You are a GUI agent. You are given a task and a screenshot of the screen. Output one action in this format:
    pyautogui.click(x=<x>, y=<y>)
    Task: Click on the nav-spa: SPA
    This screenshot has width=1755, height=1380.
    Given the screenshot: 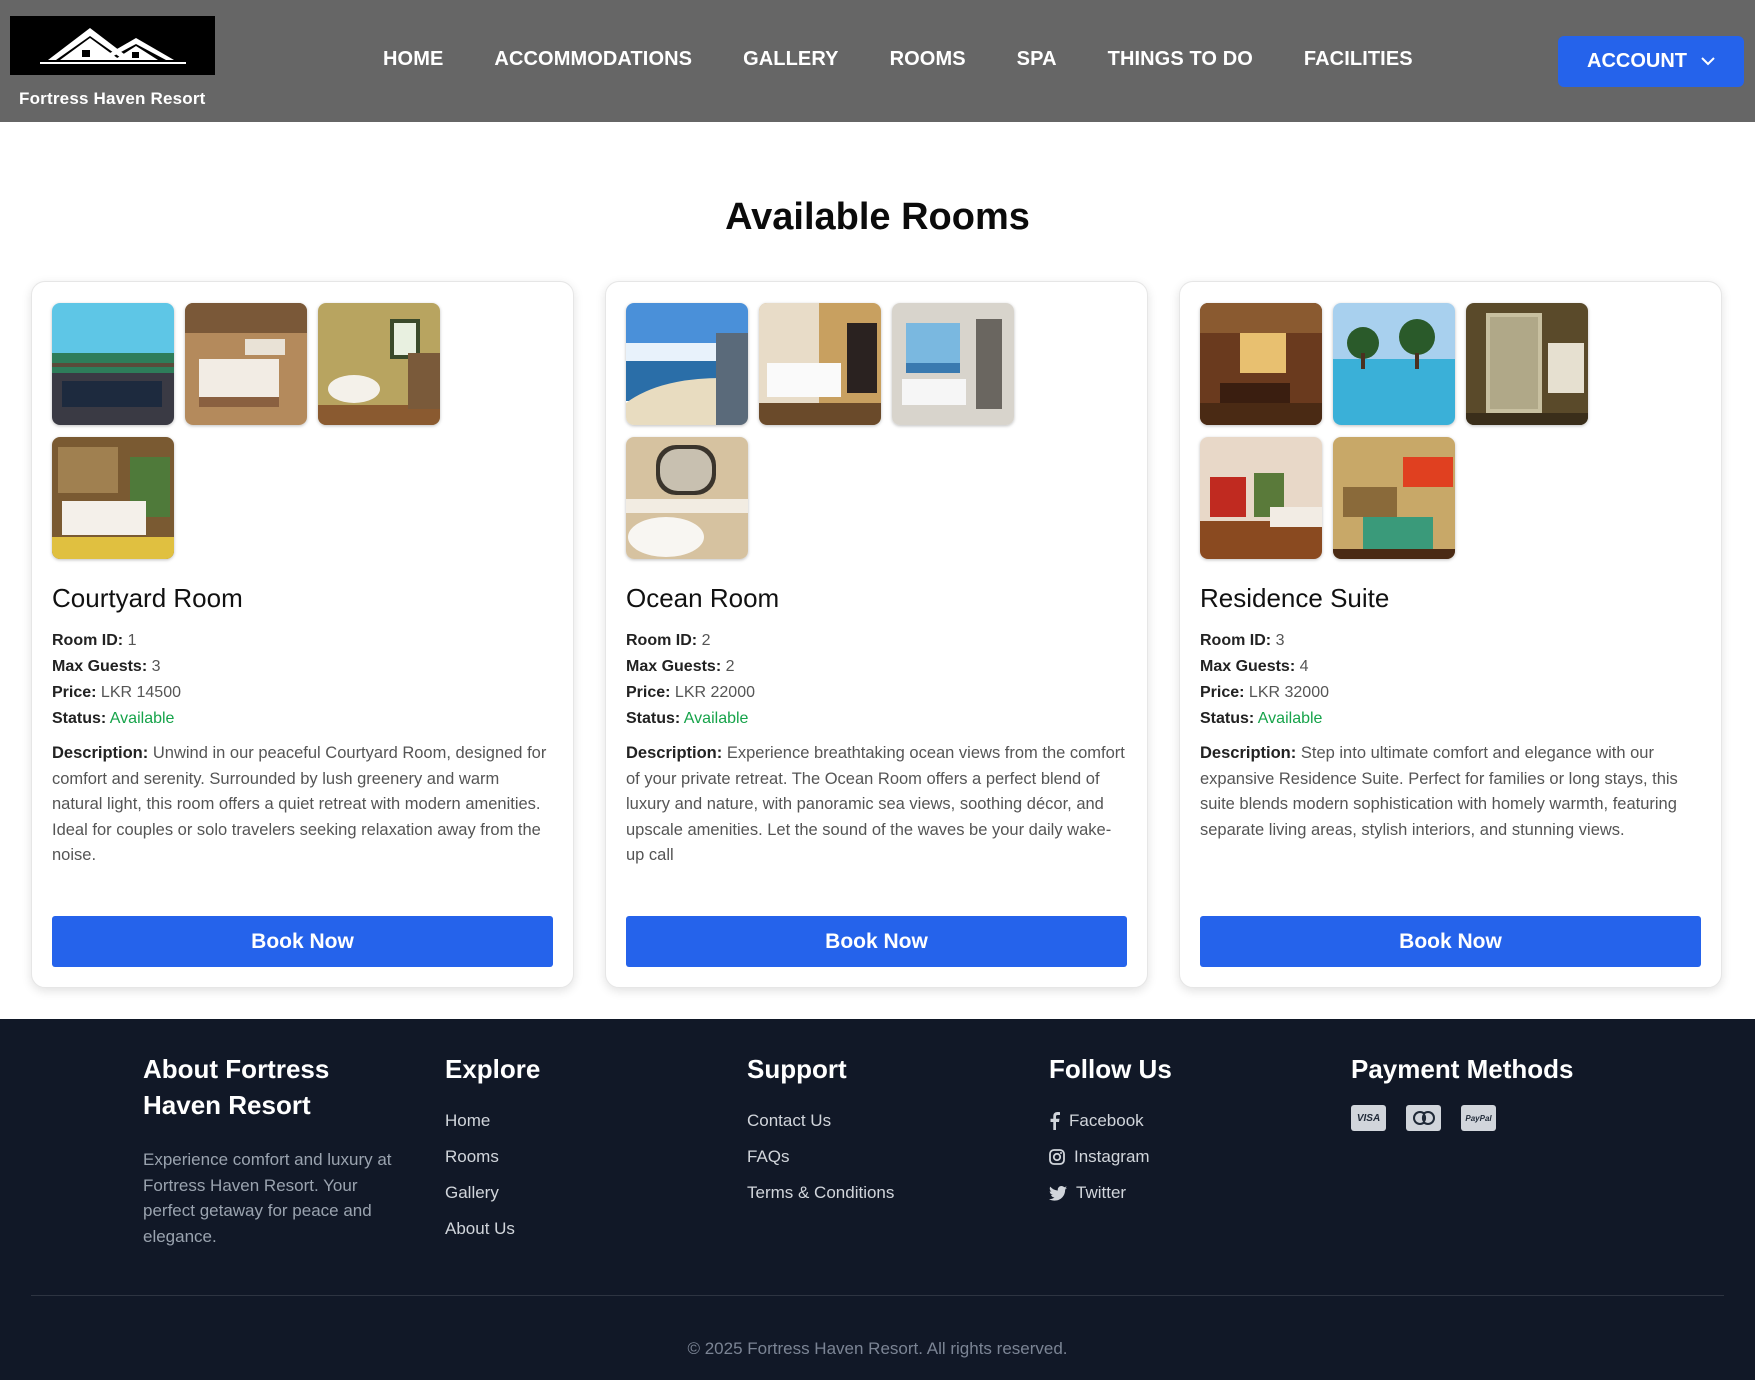 What is the action you would take?
    pyautogui.click(x=1037, y=59)
    